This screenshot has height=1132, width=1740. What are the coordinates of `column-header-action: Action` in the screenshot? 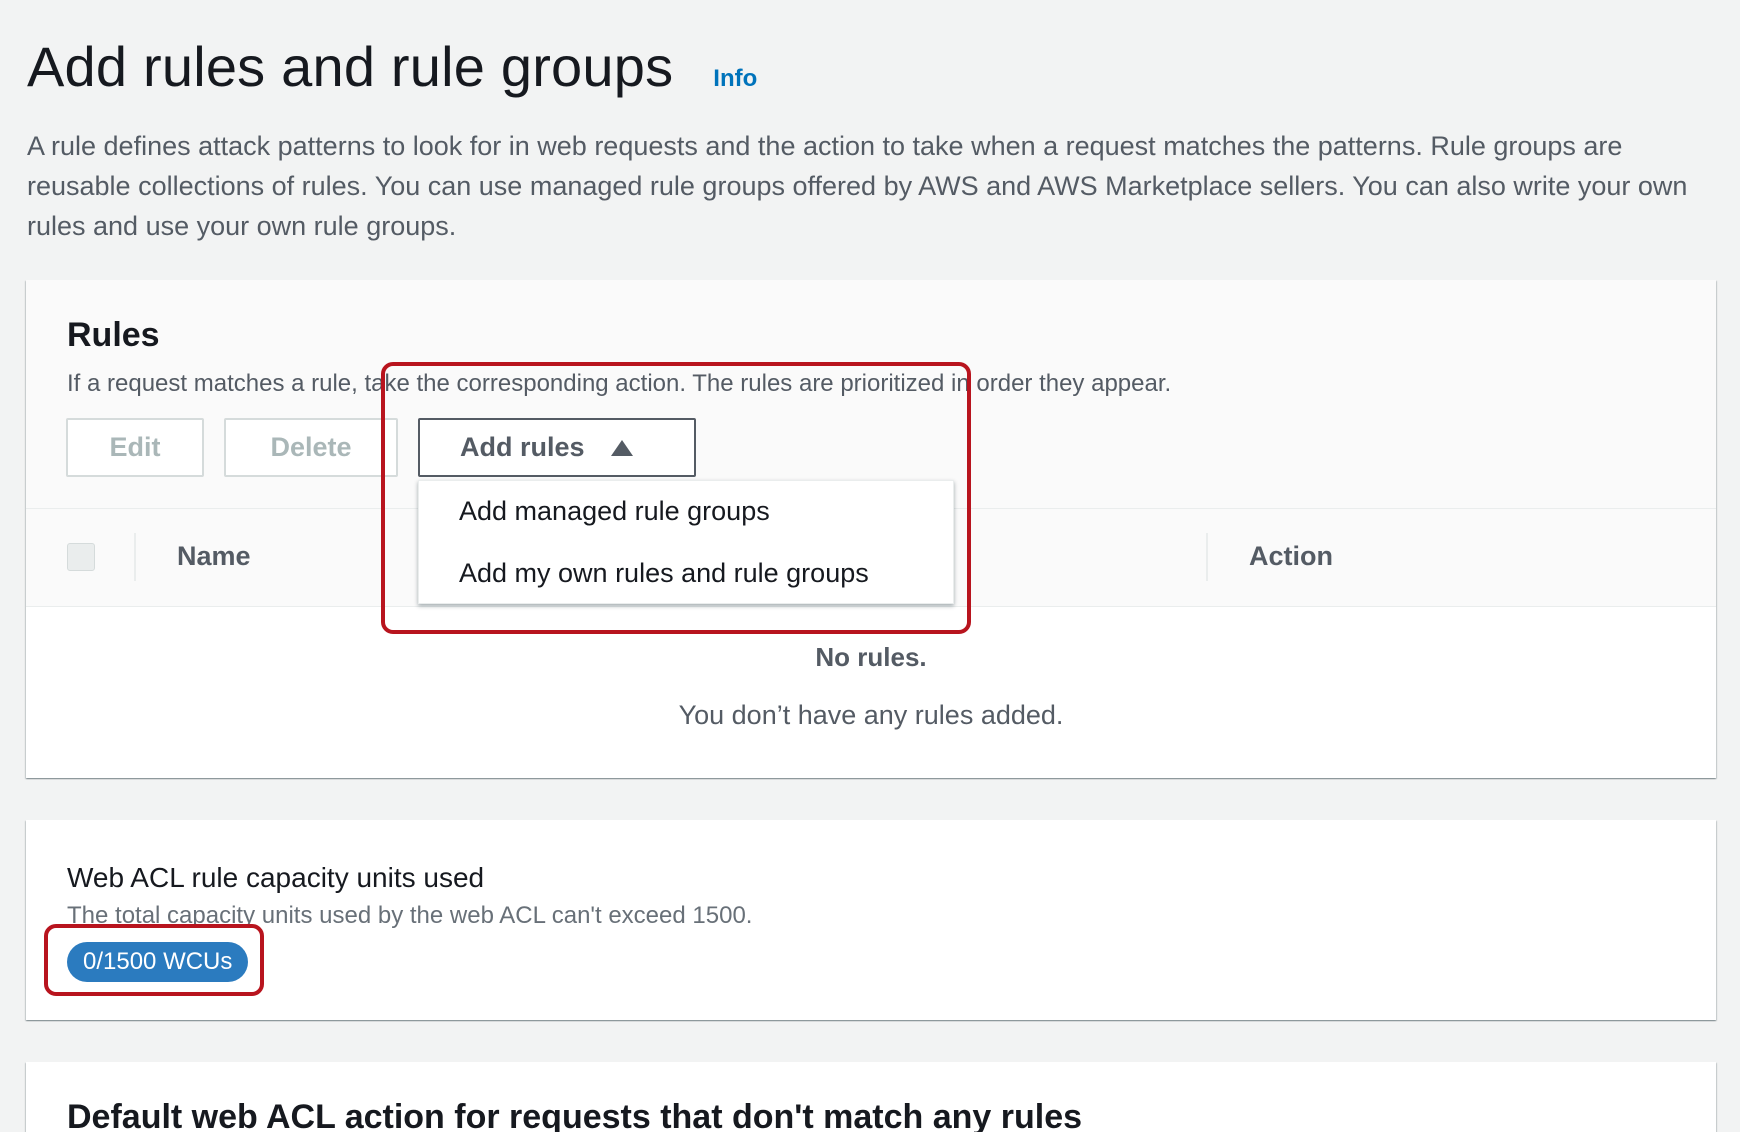 It's located at (1291, 556).